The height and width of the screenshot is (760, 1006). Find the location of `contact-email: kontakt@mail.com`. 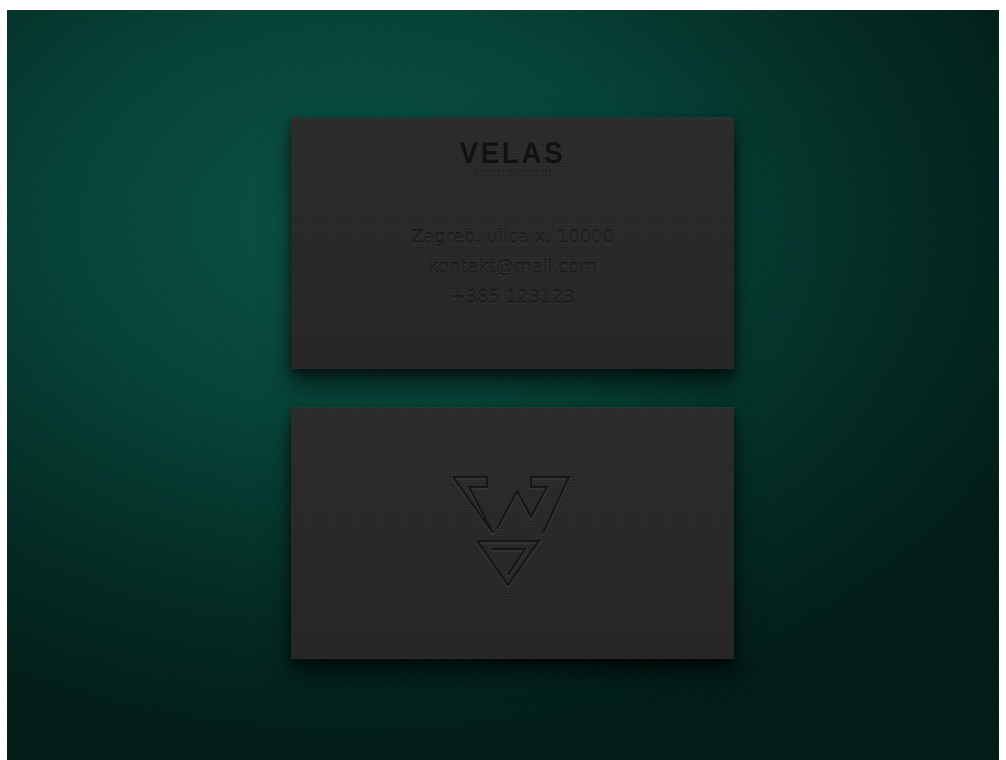

contact-email: kontakt@mail.com is located at coordinates (512, 267).